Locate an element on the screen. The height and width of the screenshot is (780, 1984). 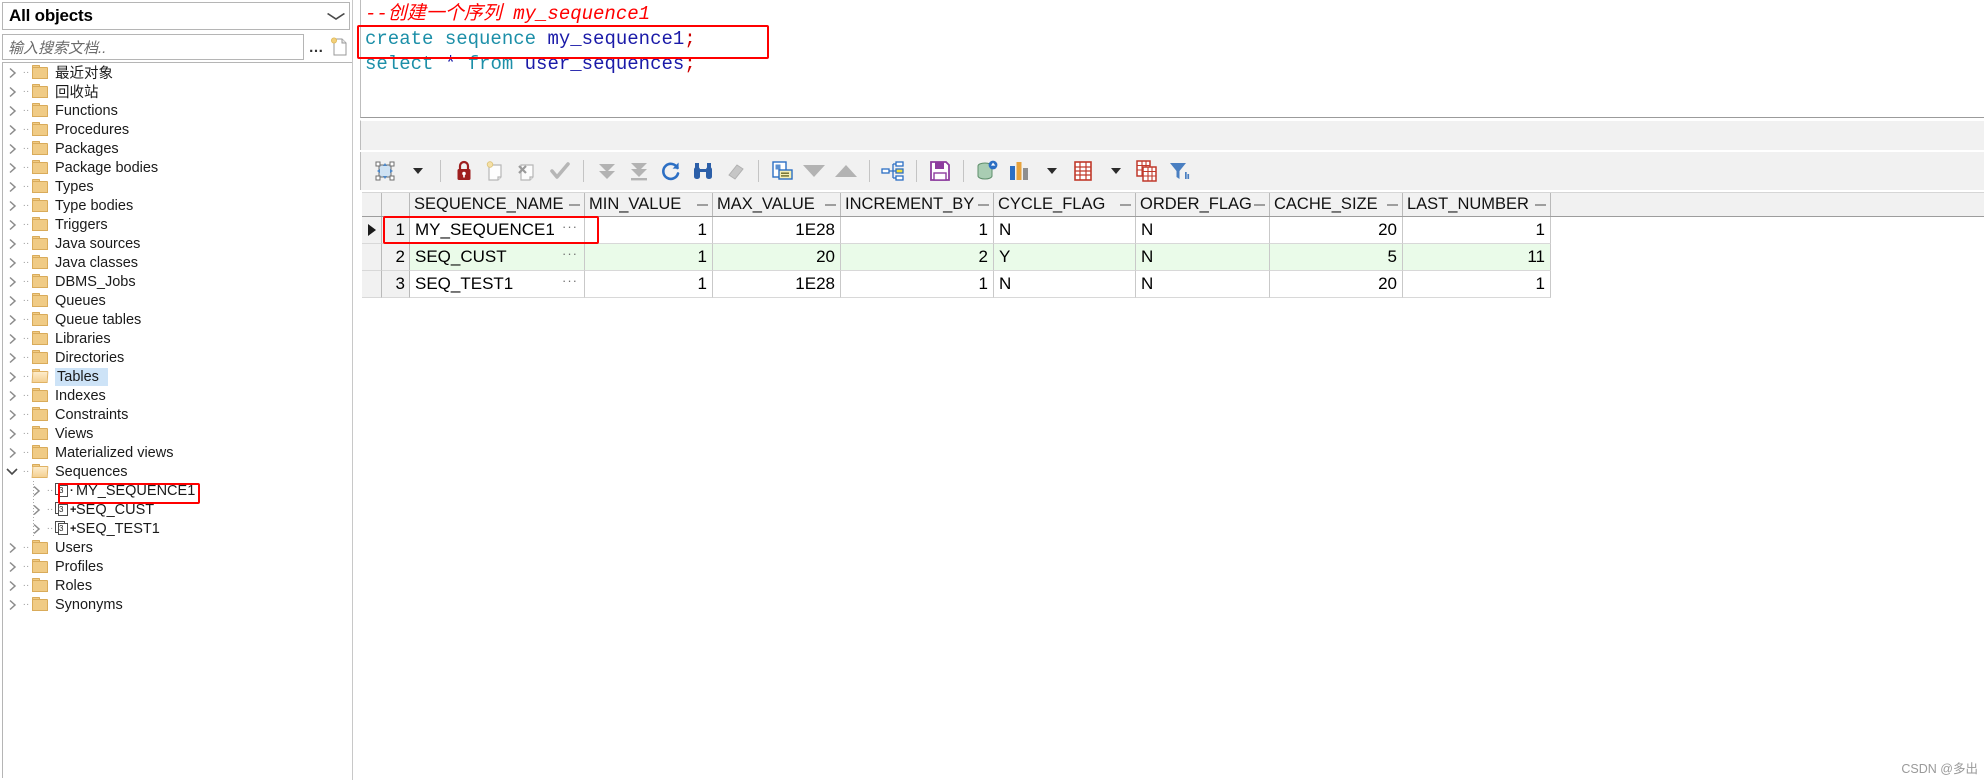
new-record-icon is located at coordinates (496, 171).